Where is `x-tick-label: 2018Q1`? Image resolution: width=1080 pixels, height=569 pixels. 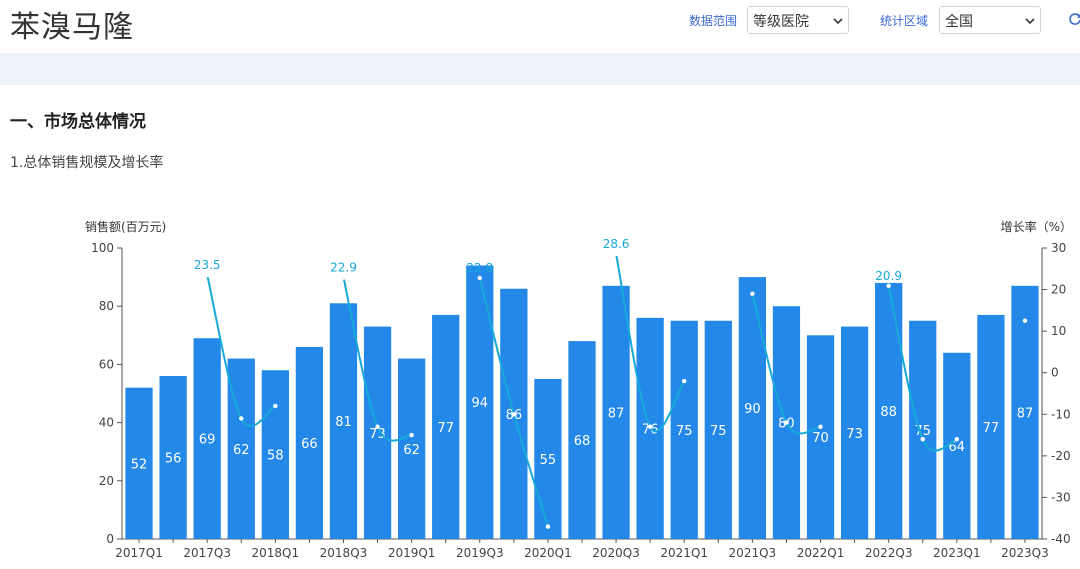
x-tick-label: 2018Q1 is located at coordinates (276, 553).